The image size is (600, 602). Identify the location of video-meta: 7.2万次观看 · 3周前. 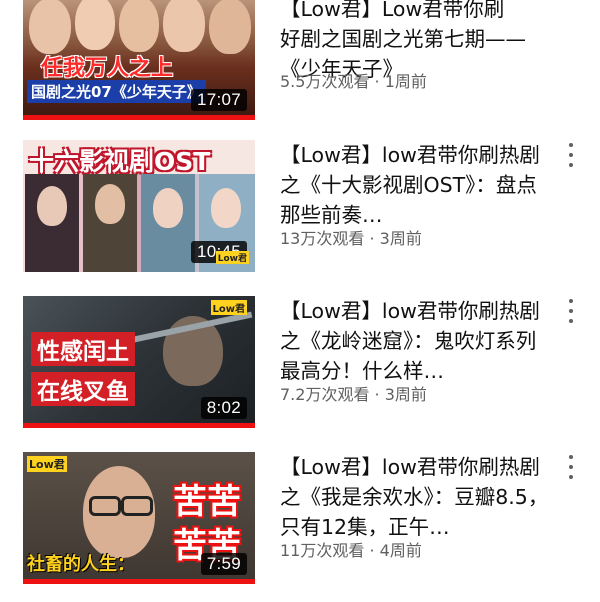
(353, 393).